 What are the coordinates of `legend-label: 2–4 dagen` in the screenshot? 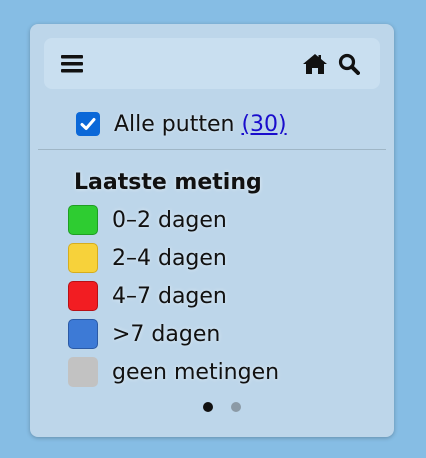 It's located at (169, 258).